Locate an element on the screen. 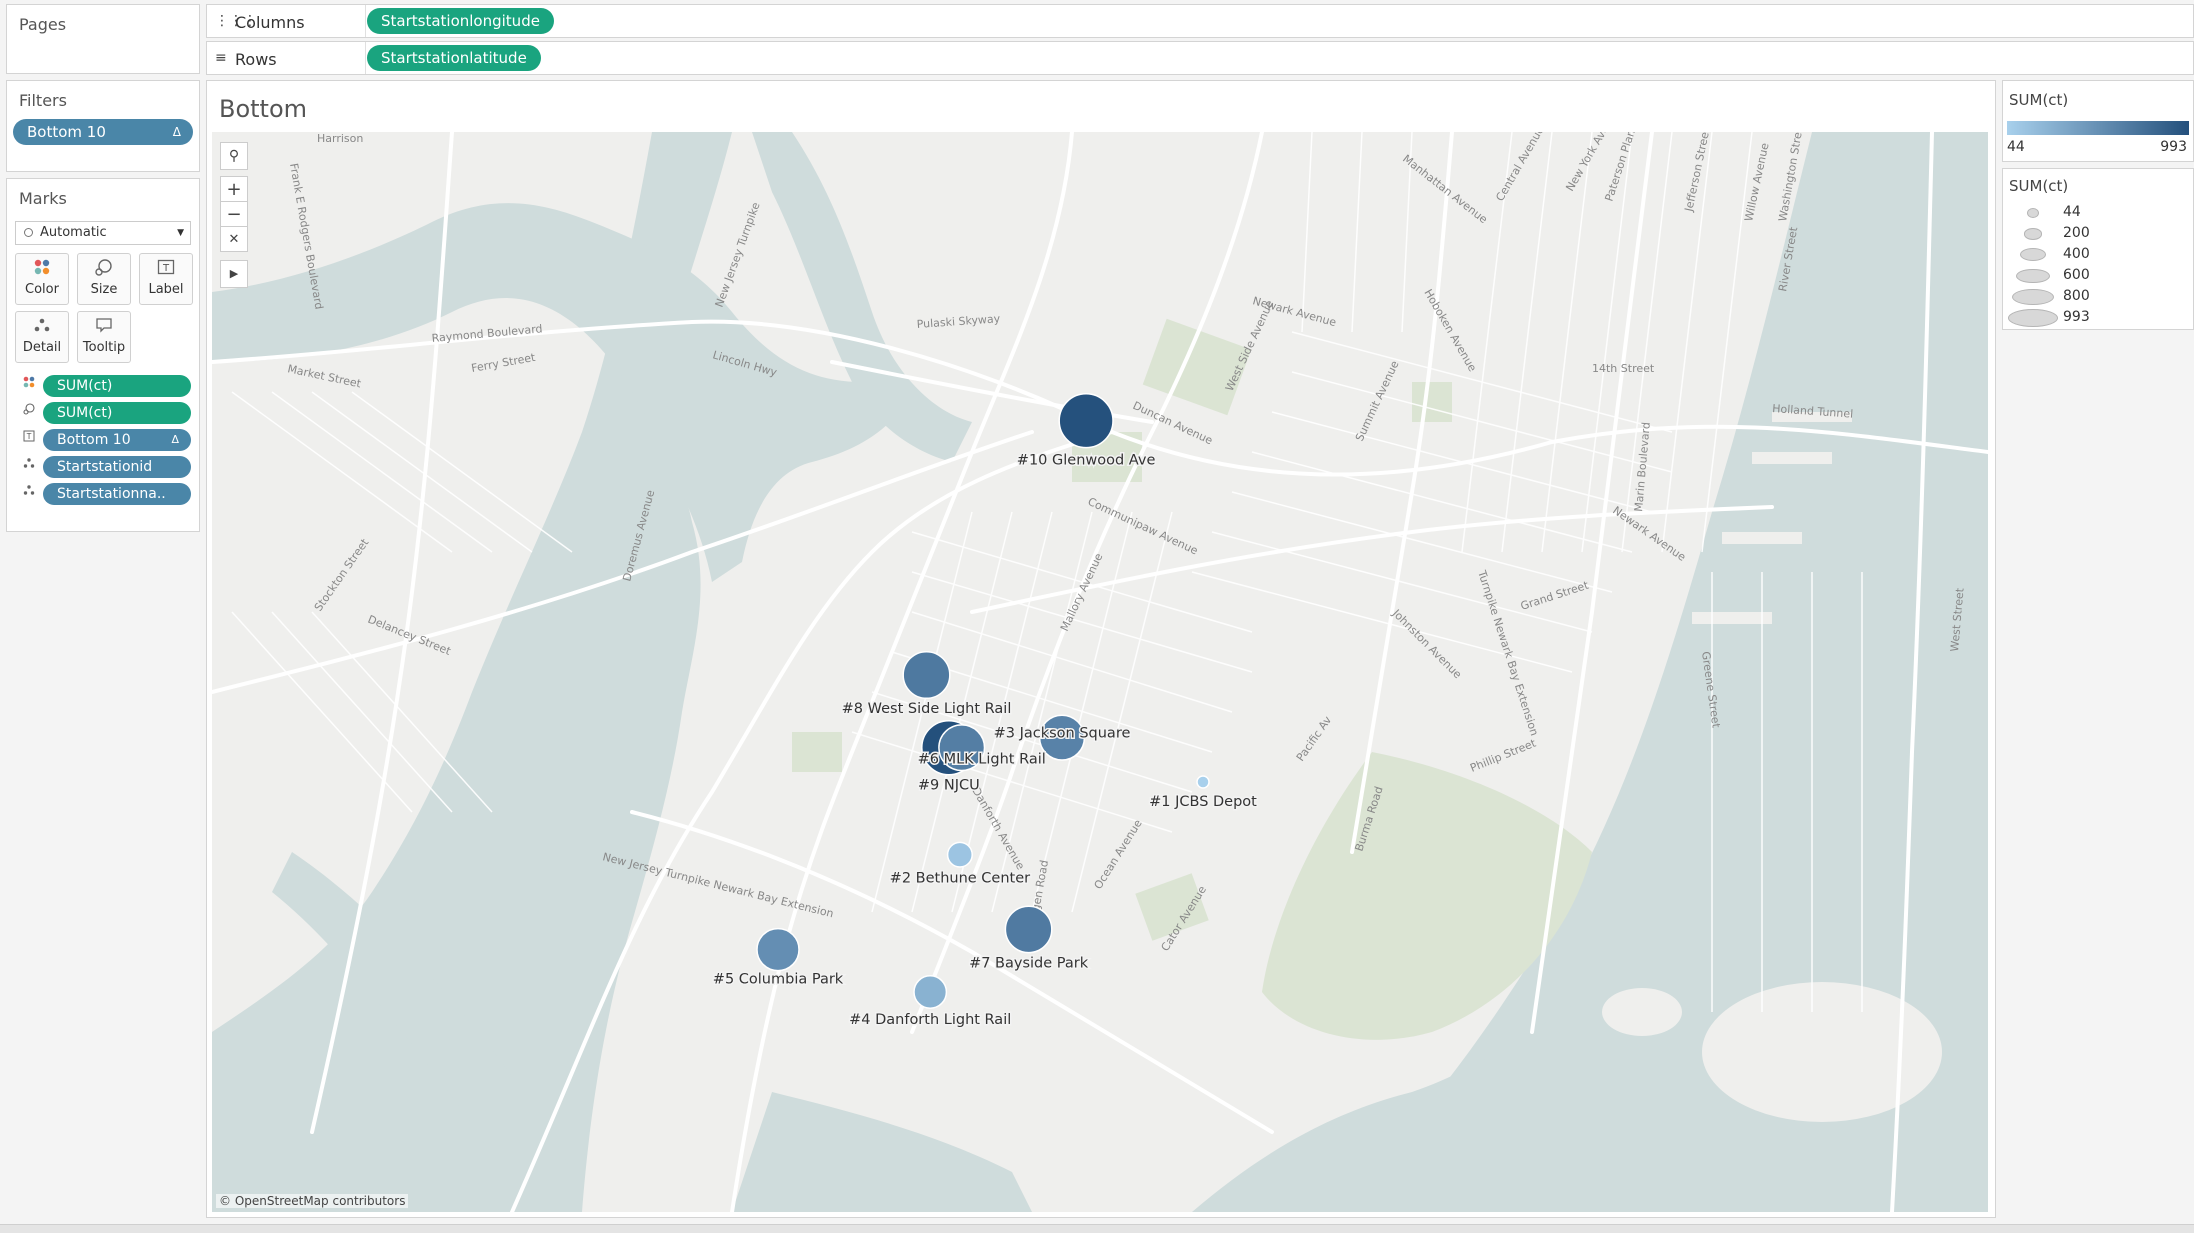 The width and height of the screenshot is (2194, 1233). station-label: #7 Bayside Park is located at coordinates (1029, 963).